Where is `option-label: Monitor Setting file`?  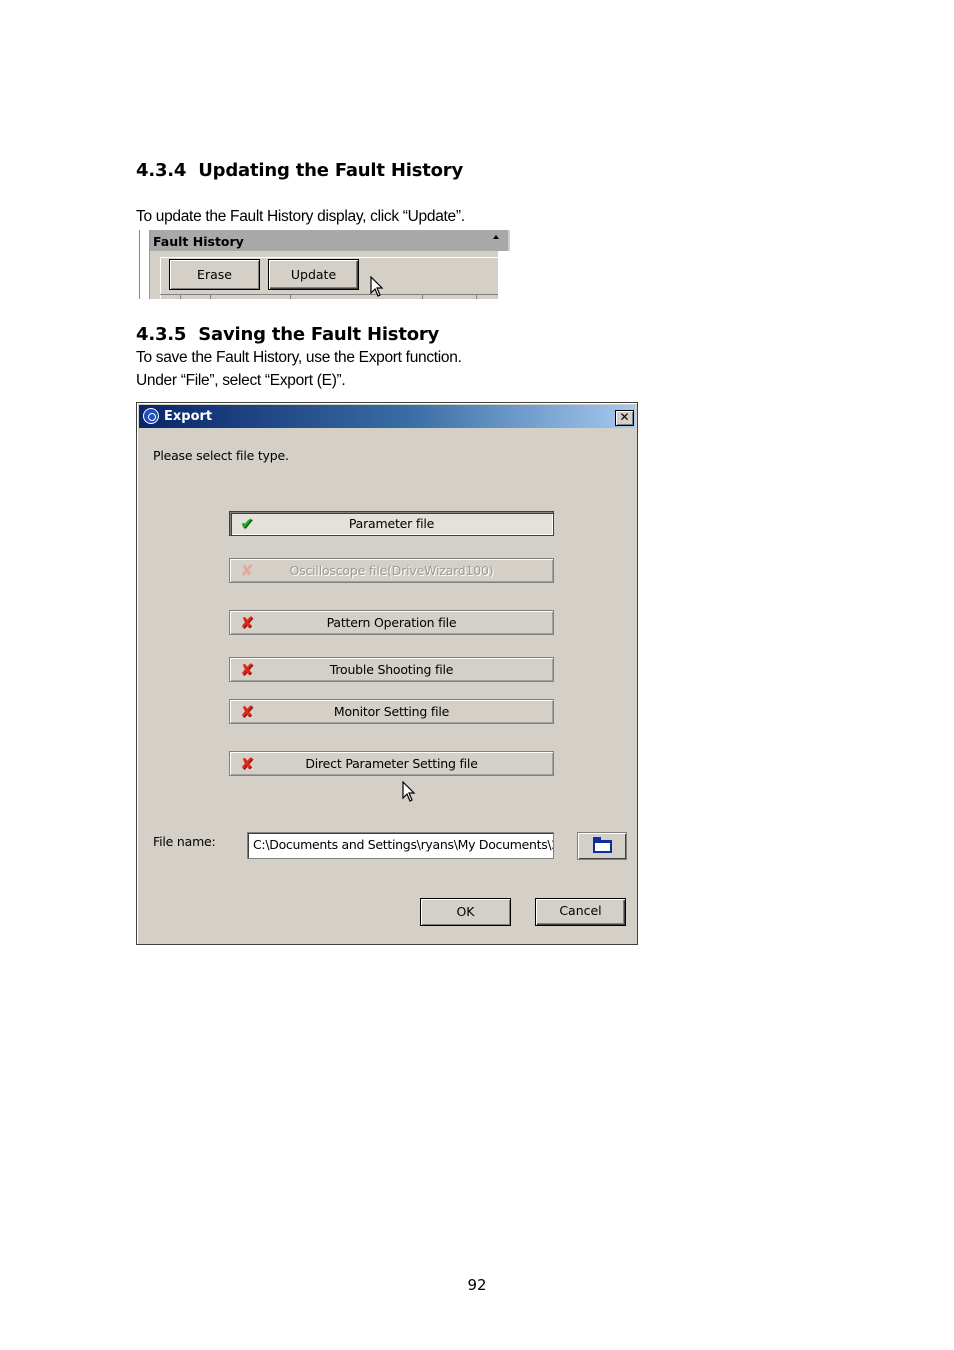 option-label: Monitor Setting file is located at coordinates (391, 711).